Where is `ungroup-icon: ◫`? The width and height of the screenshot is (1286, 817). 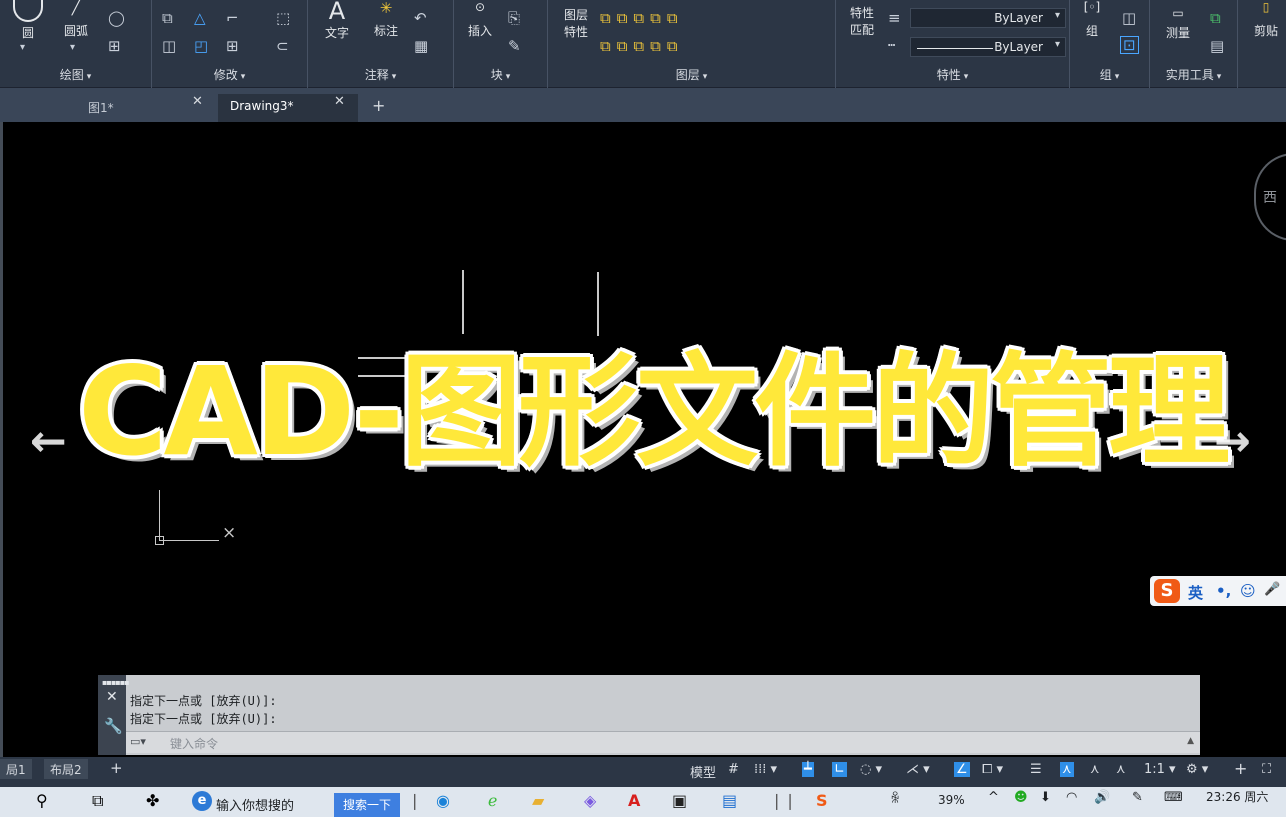 ungroup-icon: ◫ is located at coordinates (1129, 18).